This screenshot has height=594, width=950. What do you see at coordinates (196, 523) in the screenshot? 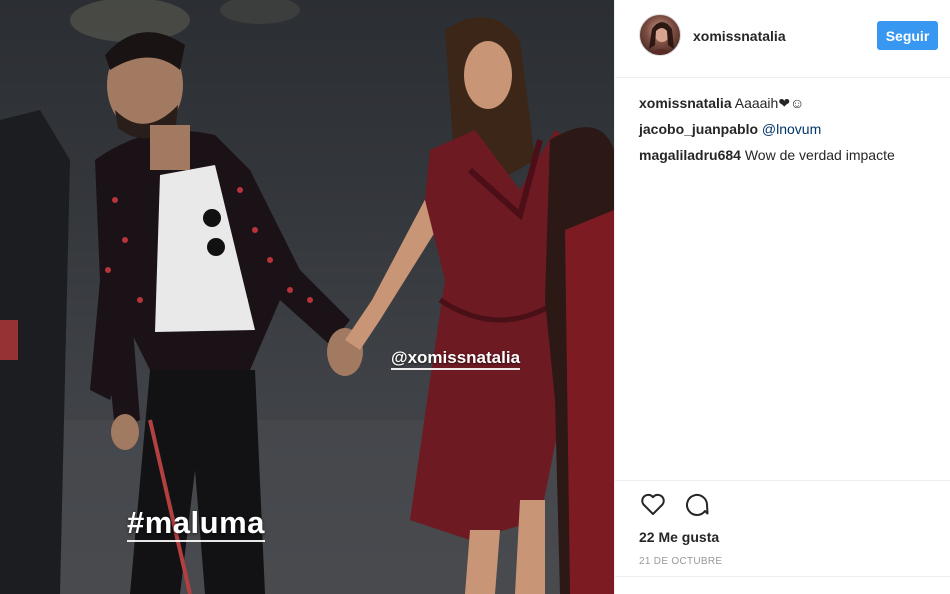
I see `photo-hashtag-sticker: #maluma` at bounding box center [196, 523].